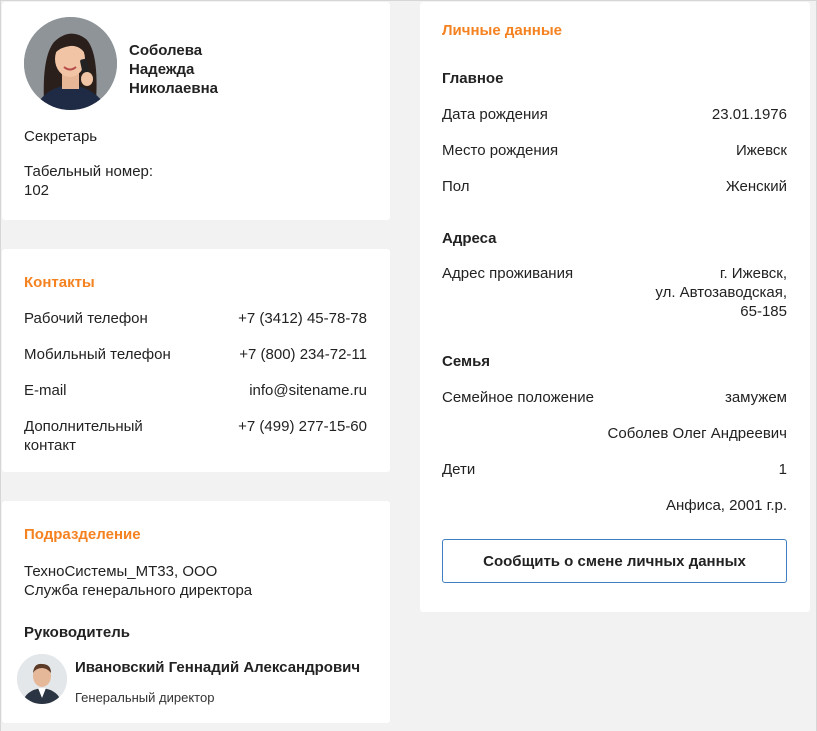  What do you see at coordinates (50, 445) in the screenshot?
I see `extra-contact-label-line2: контакт` at bounding box center [50, 445].